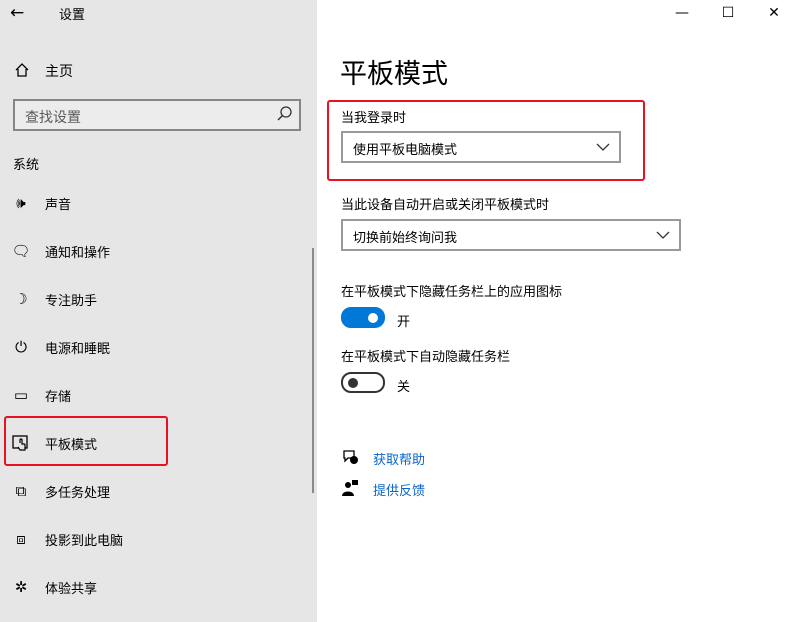 The width and height of the screenshot is (794, 622). Describe the element at coordinates (399, 458) in the screenshot. I see `get-help-link: 获取帮助` at that location.